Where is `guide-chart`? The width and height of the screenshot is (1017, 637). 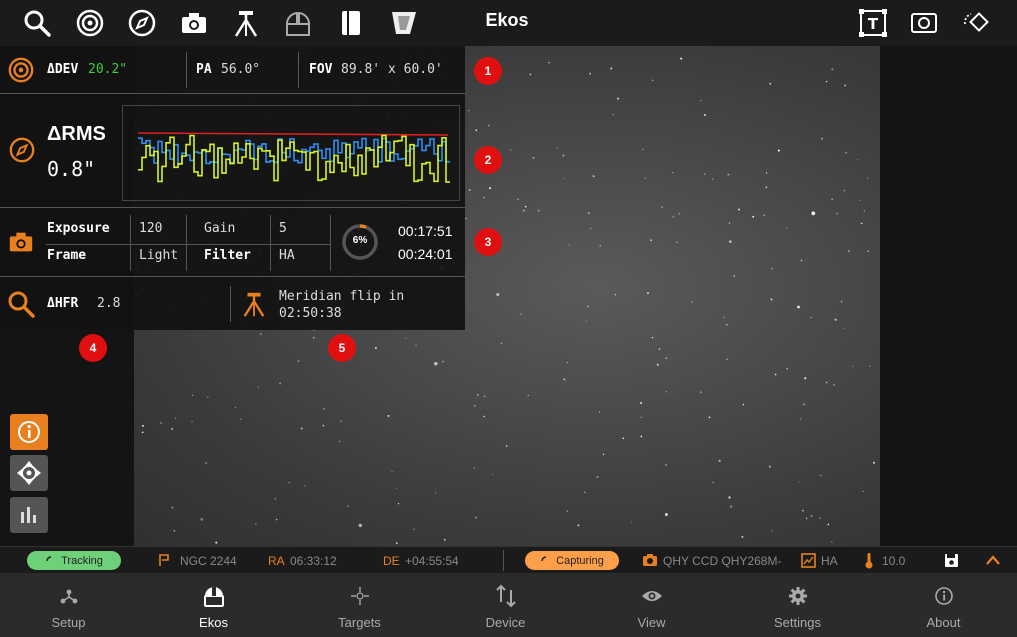
guide-chart is located at coordinates (291, 153).